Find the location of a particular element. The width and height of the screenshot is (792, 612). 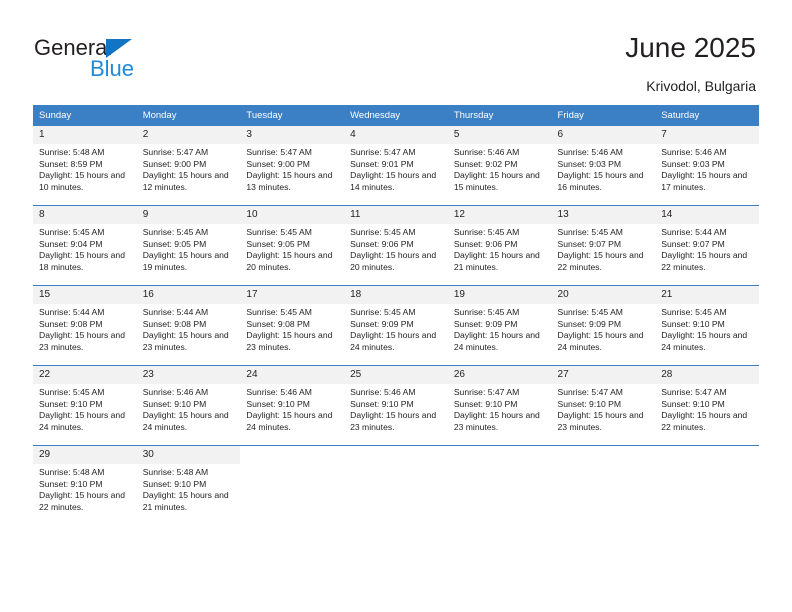

day-number: 2 is located at coordinates (188, 135).